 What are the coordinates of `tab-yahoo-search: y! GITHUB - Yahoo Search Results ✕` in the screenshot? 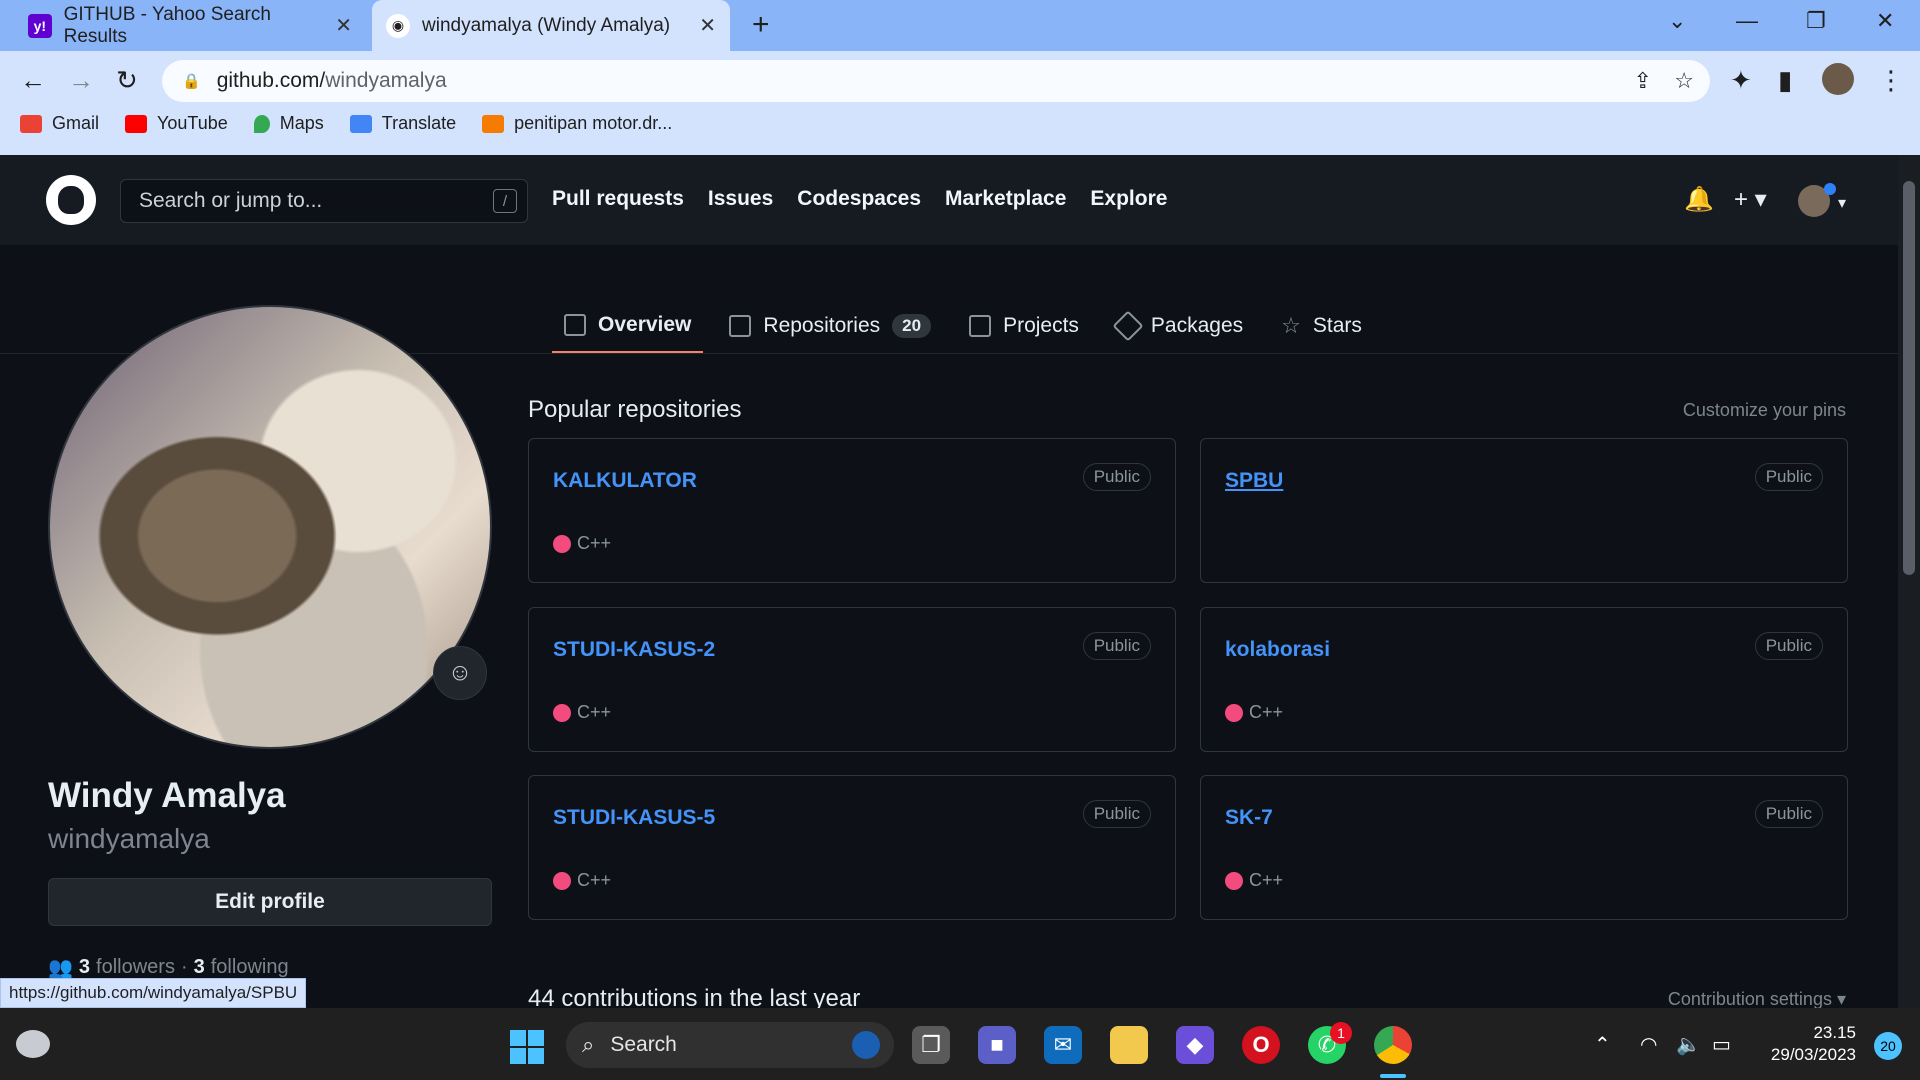 It's located at (190, 25).